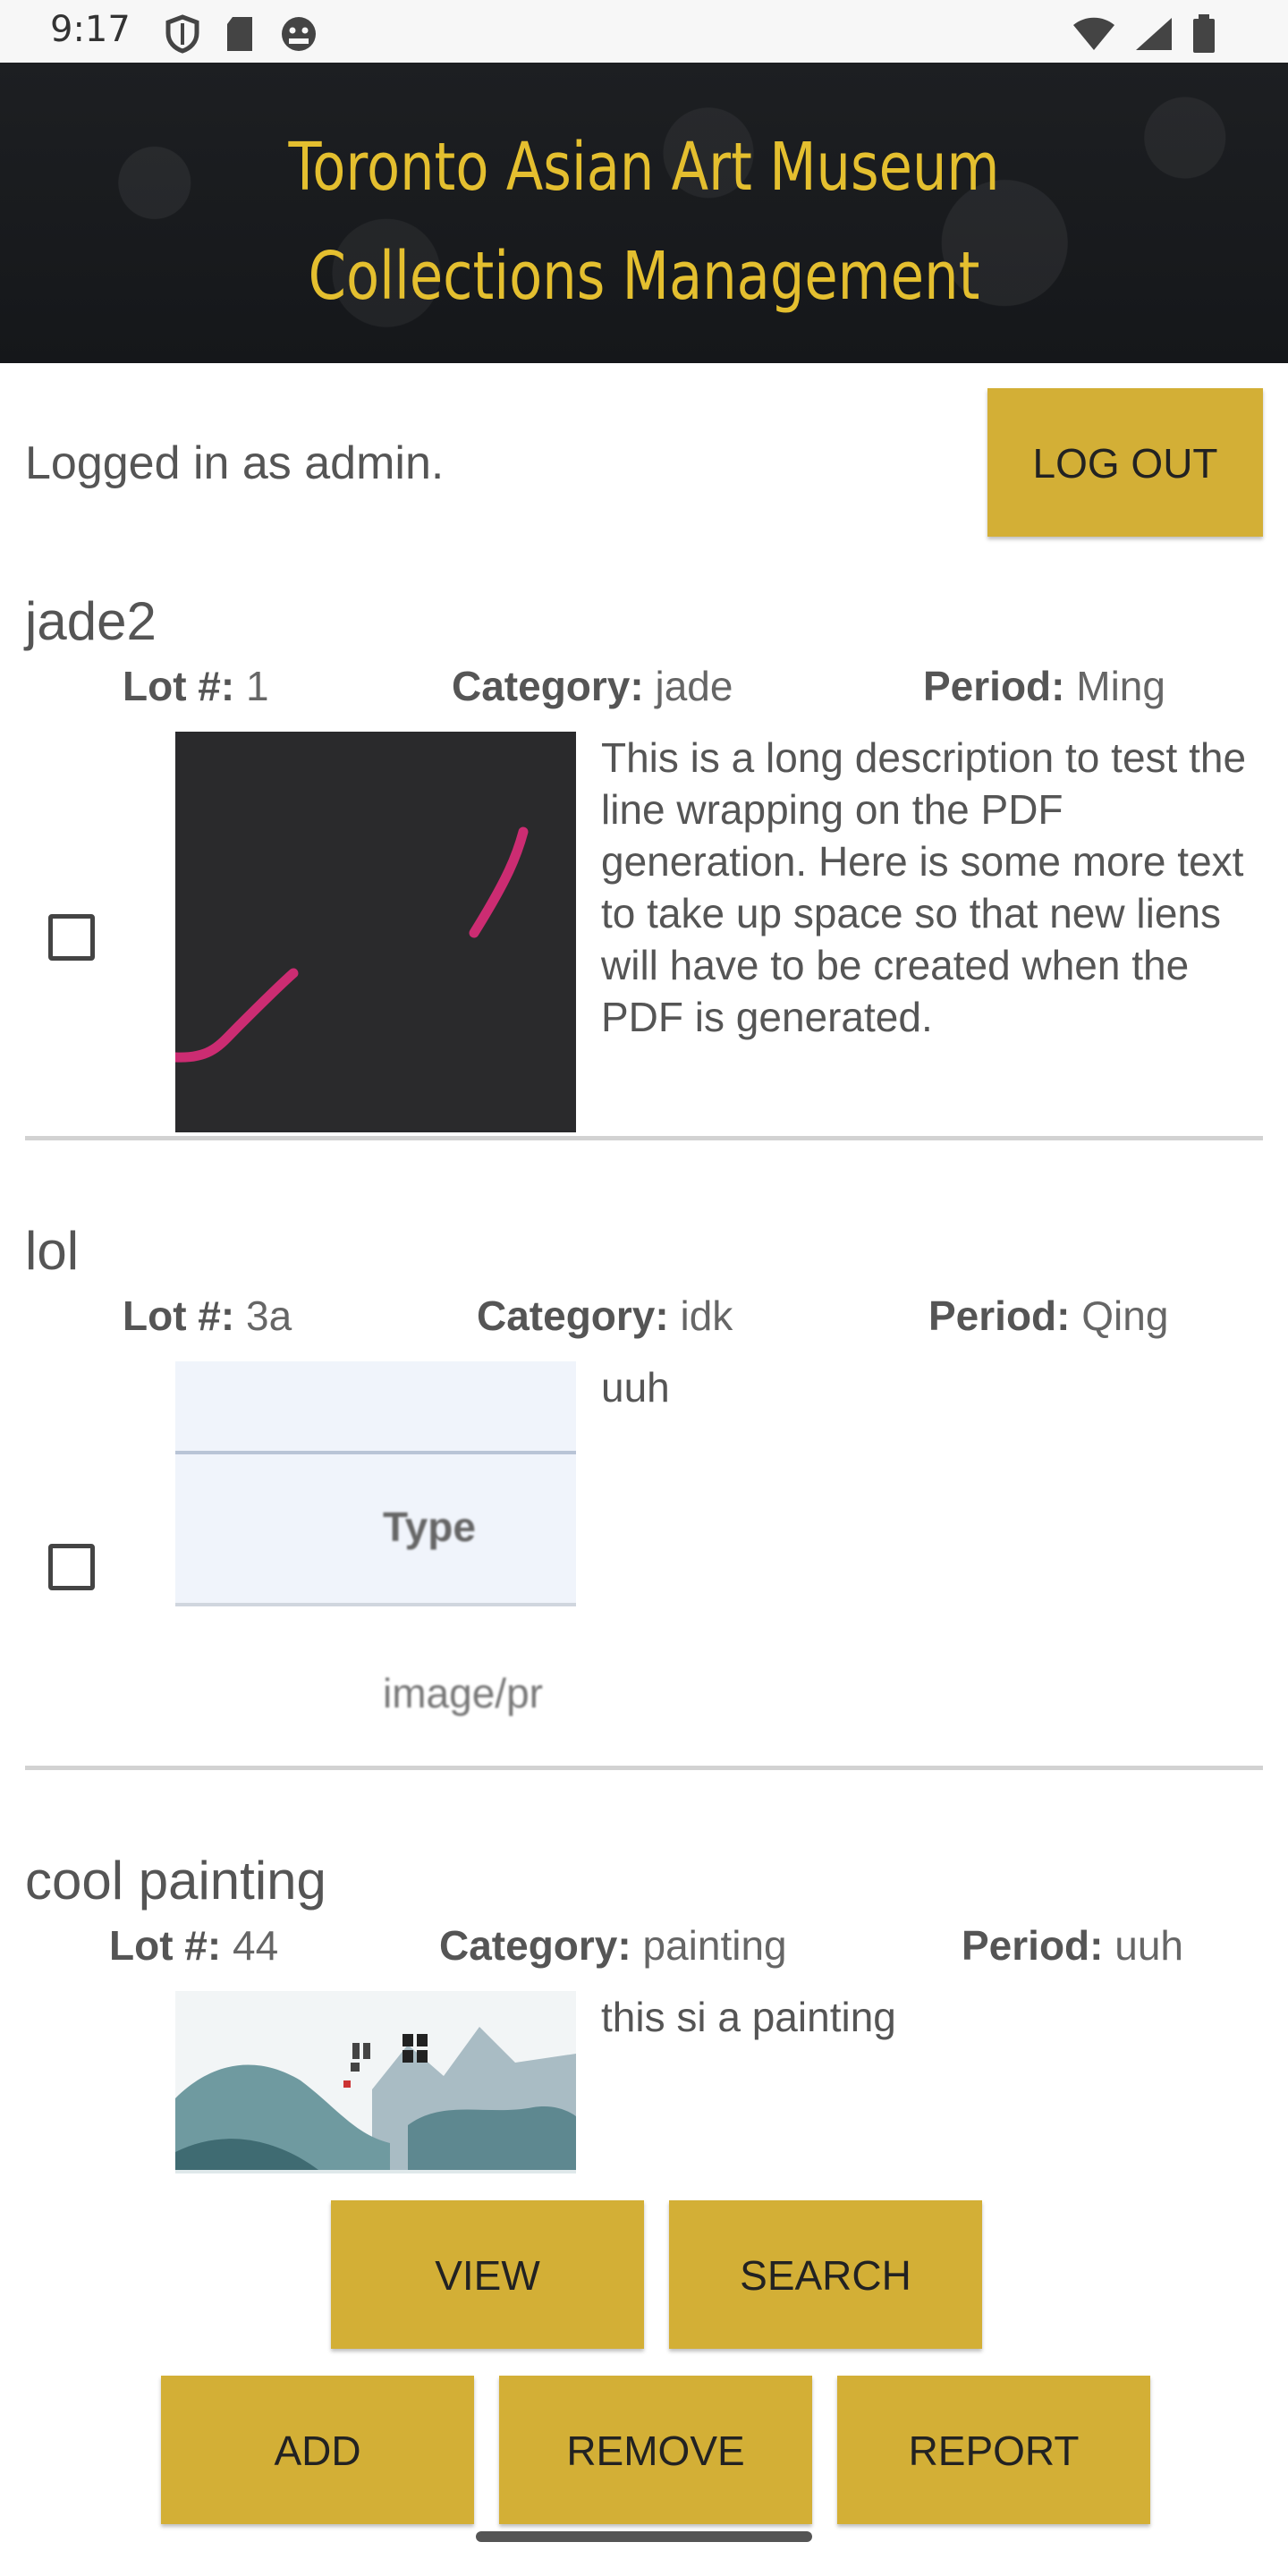  I want to click on item-description: this si a painting, so click(748, 2017).